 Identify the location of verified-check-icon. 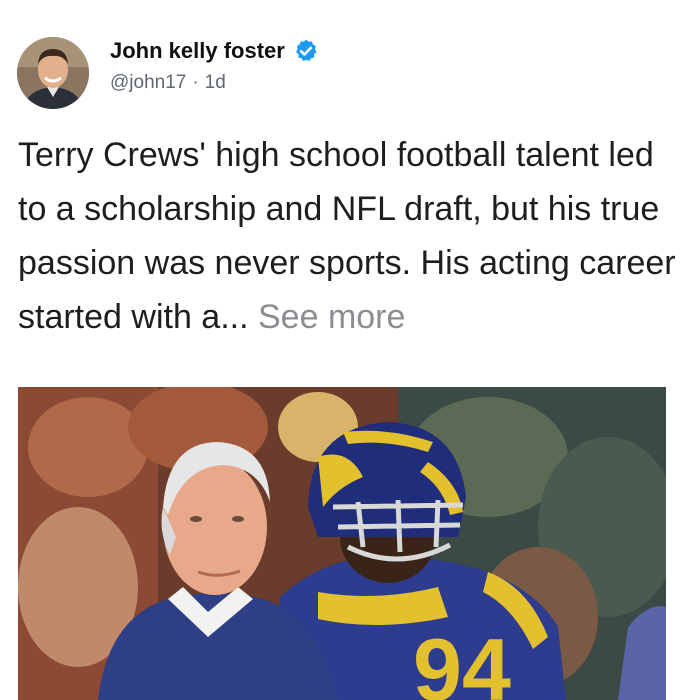
(306, 50).